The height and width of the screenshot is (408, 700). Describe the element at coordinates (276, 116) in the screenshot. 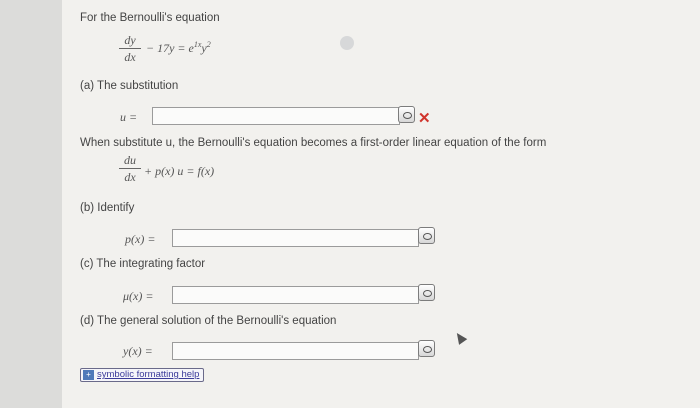

I see `substitution-input` at that location.